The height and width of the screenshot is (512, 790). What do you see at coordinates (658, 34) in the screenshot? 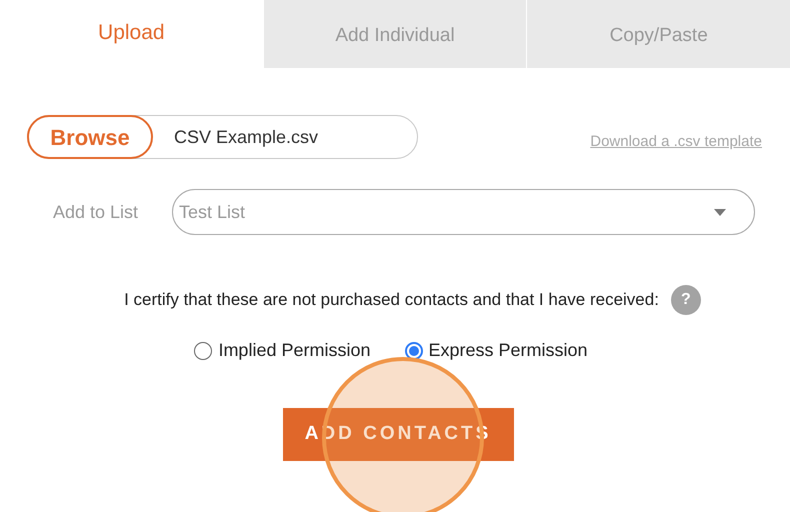
I see `tab: Copy/Paste` at bounding box center [658, 34].